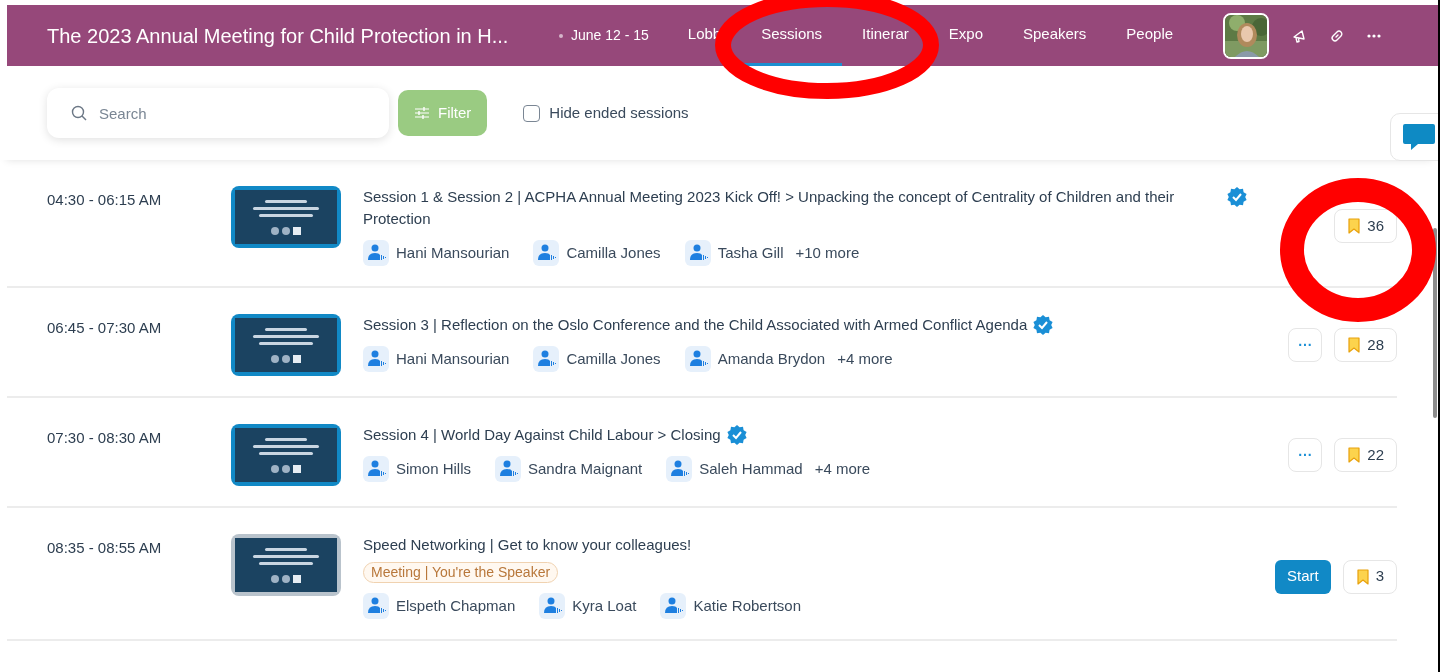 The image size is (1448, 672). I want to click on nav-tab: Speakers, so click(1055, 35).